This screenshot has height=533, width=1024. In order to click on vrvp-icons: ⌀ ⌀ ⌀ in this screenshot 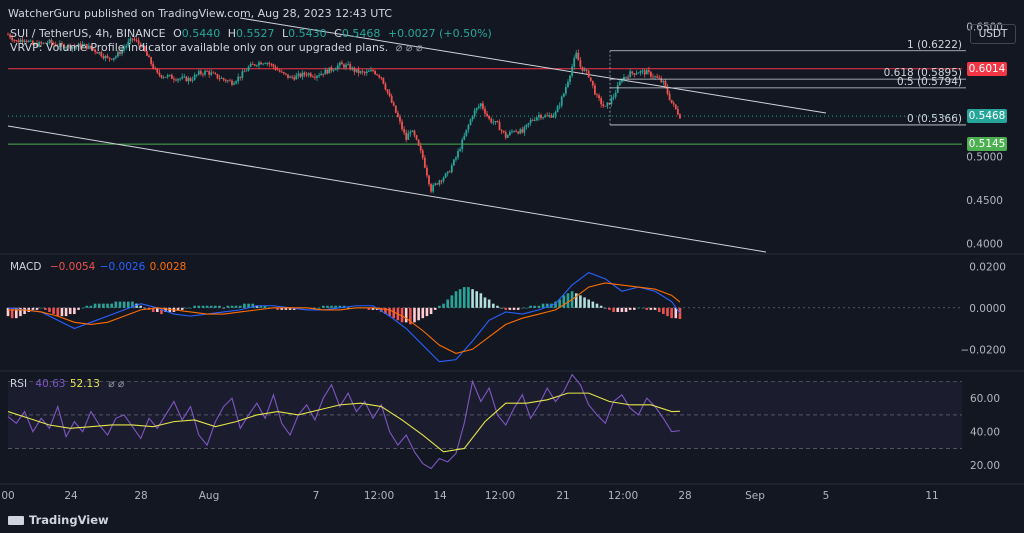, I will do `click(409, 47)`.